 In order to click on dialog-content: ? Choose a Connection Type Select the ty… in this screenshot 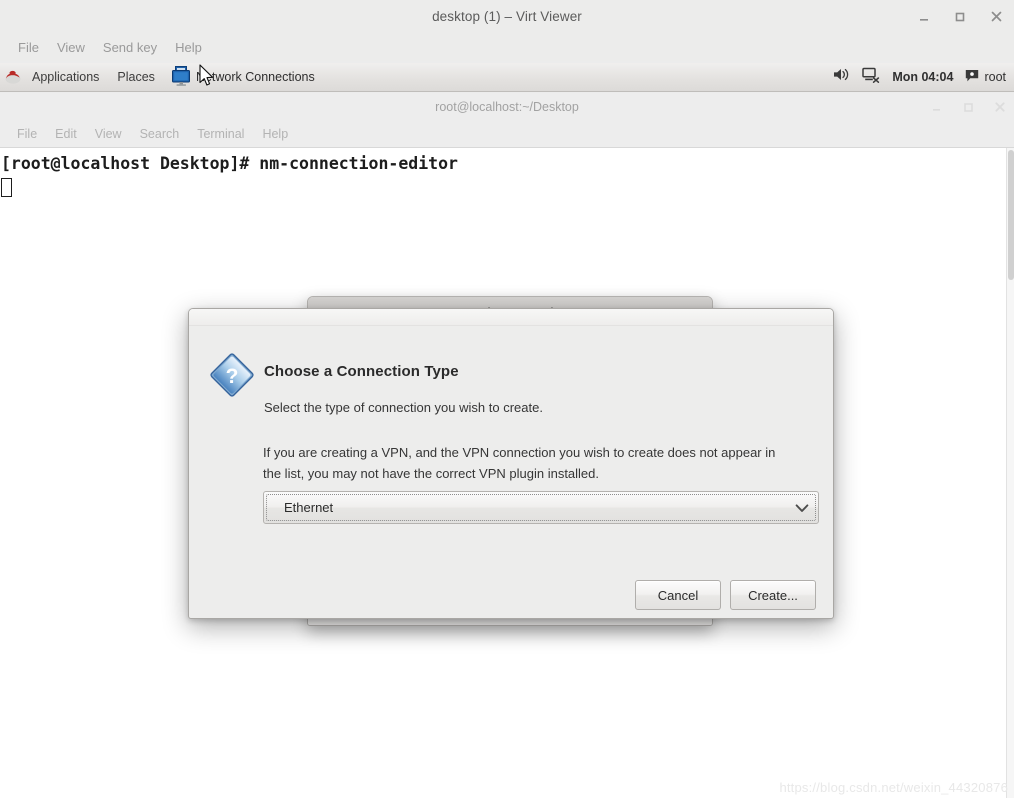, I will do `click(511, 405)`.